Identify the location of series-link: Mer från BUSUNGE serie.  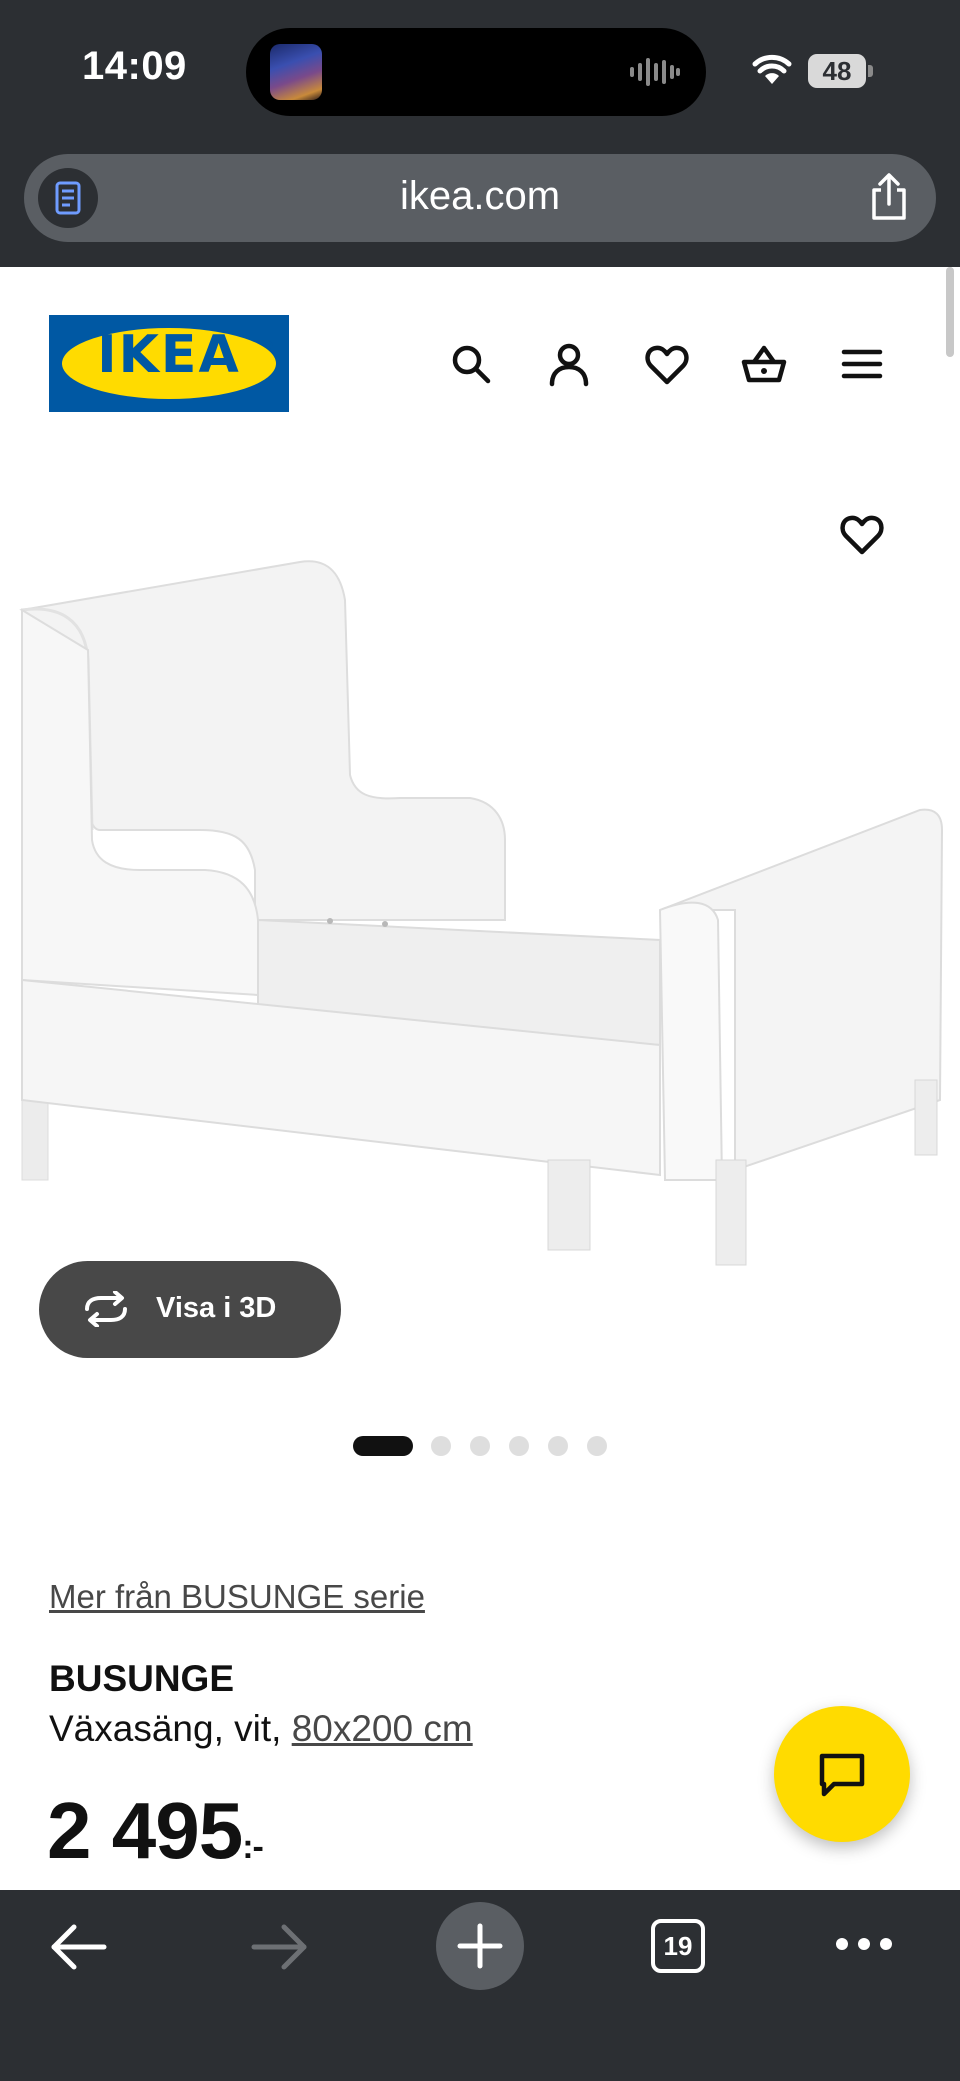
(237, 1597).